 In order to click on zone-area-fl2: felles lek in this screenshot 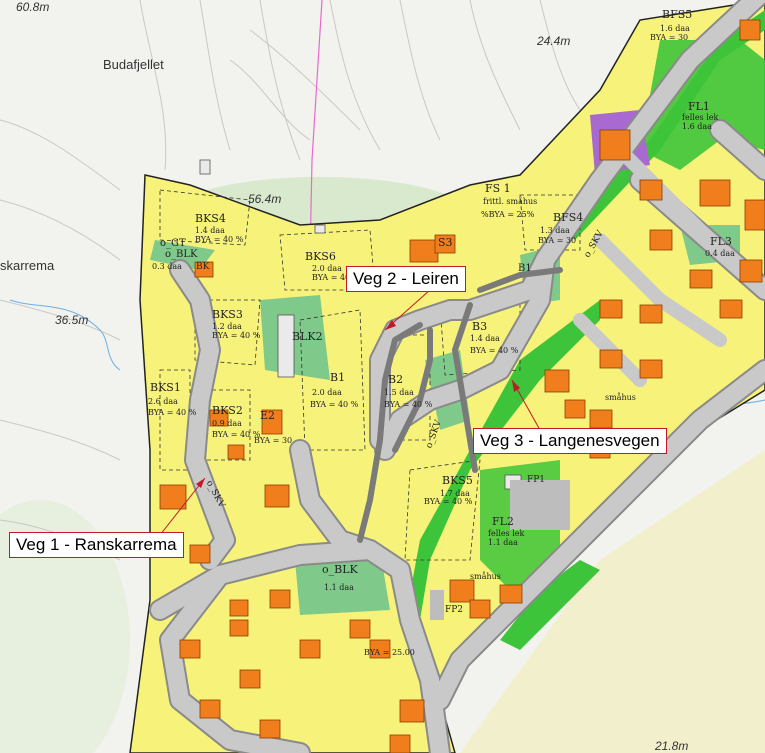, I will do `click(506, 533)`.